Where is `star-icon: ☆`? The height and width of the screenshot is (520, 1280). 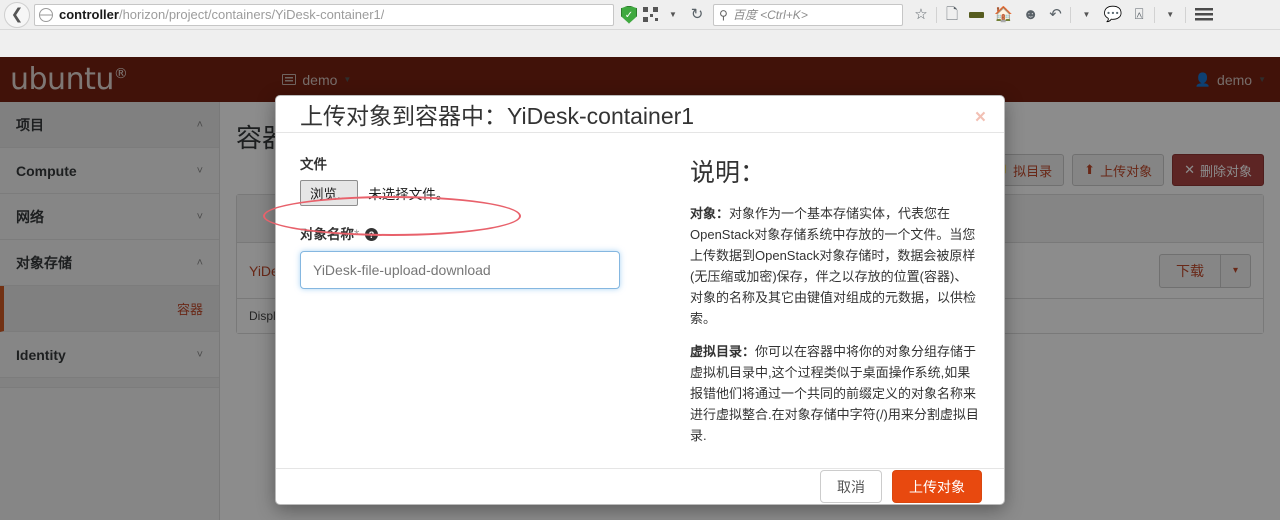 star-icon: ☆ is located at coordinates (921, 15).